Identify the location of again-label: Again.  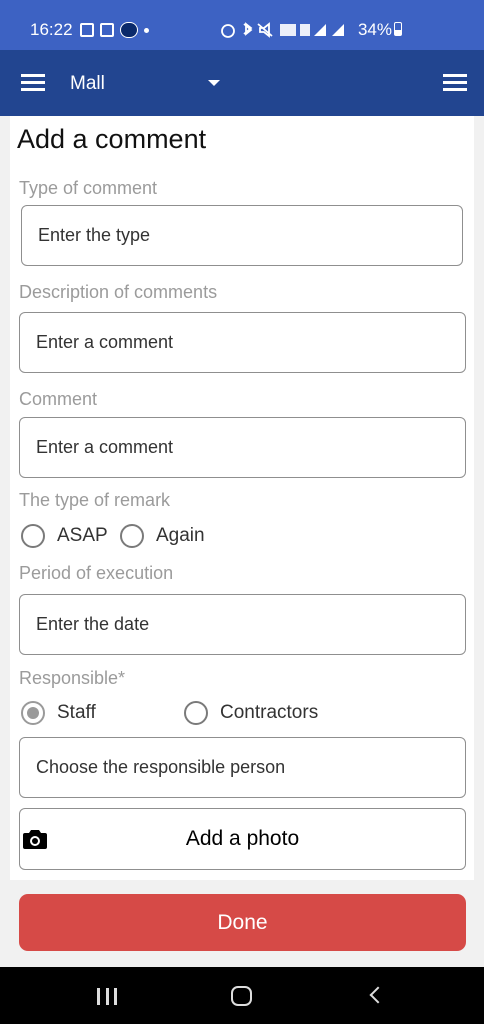
(180, 535).